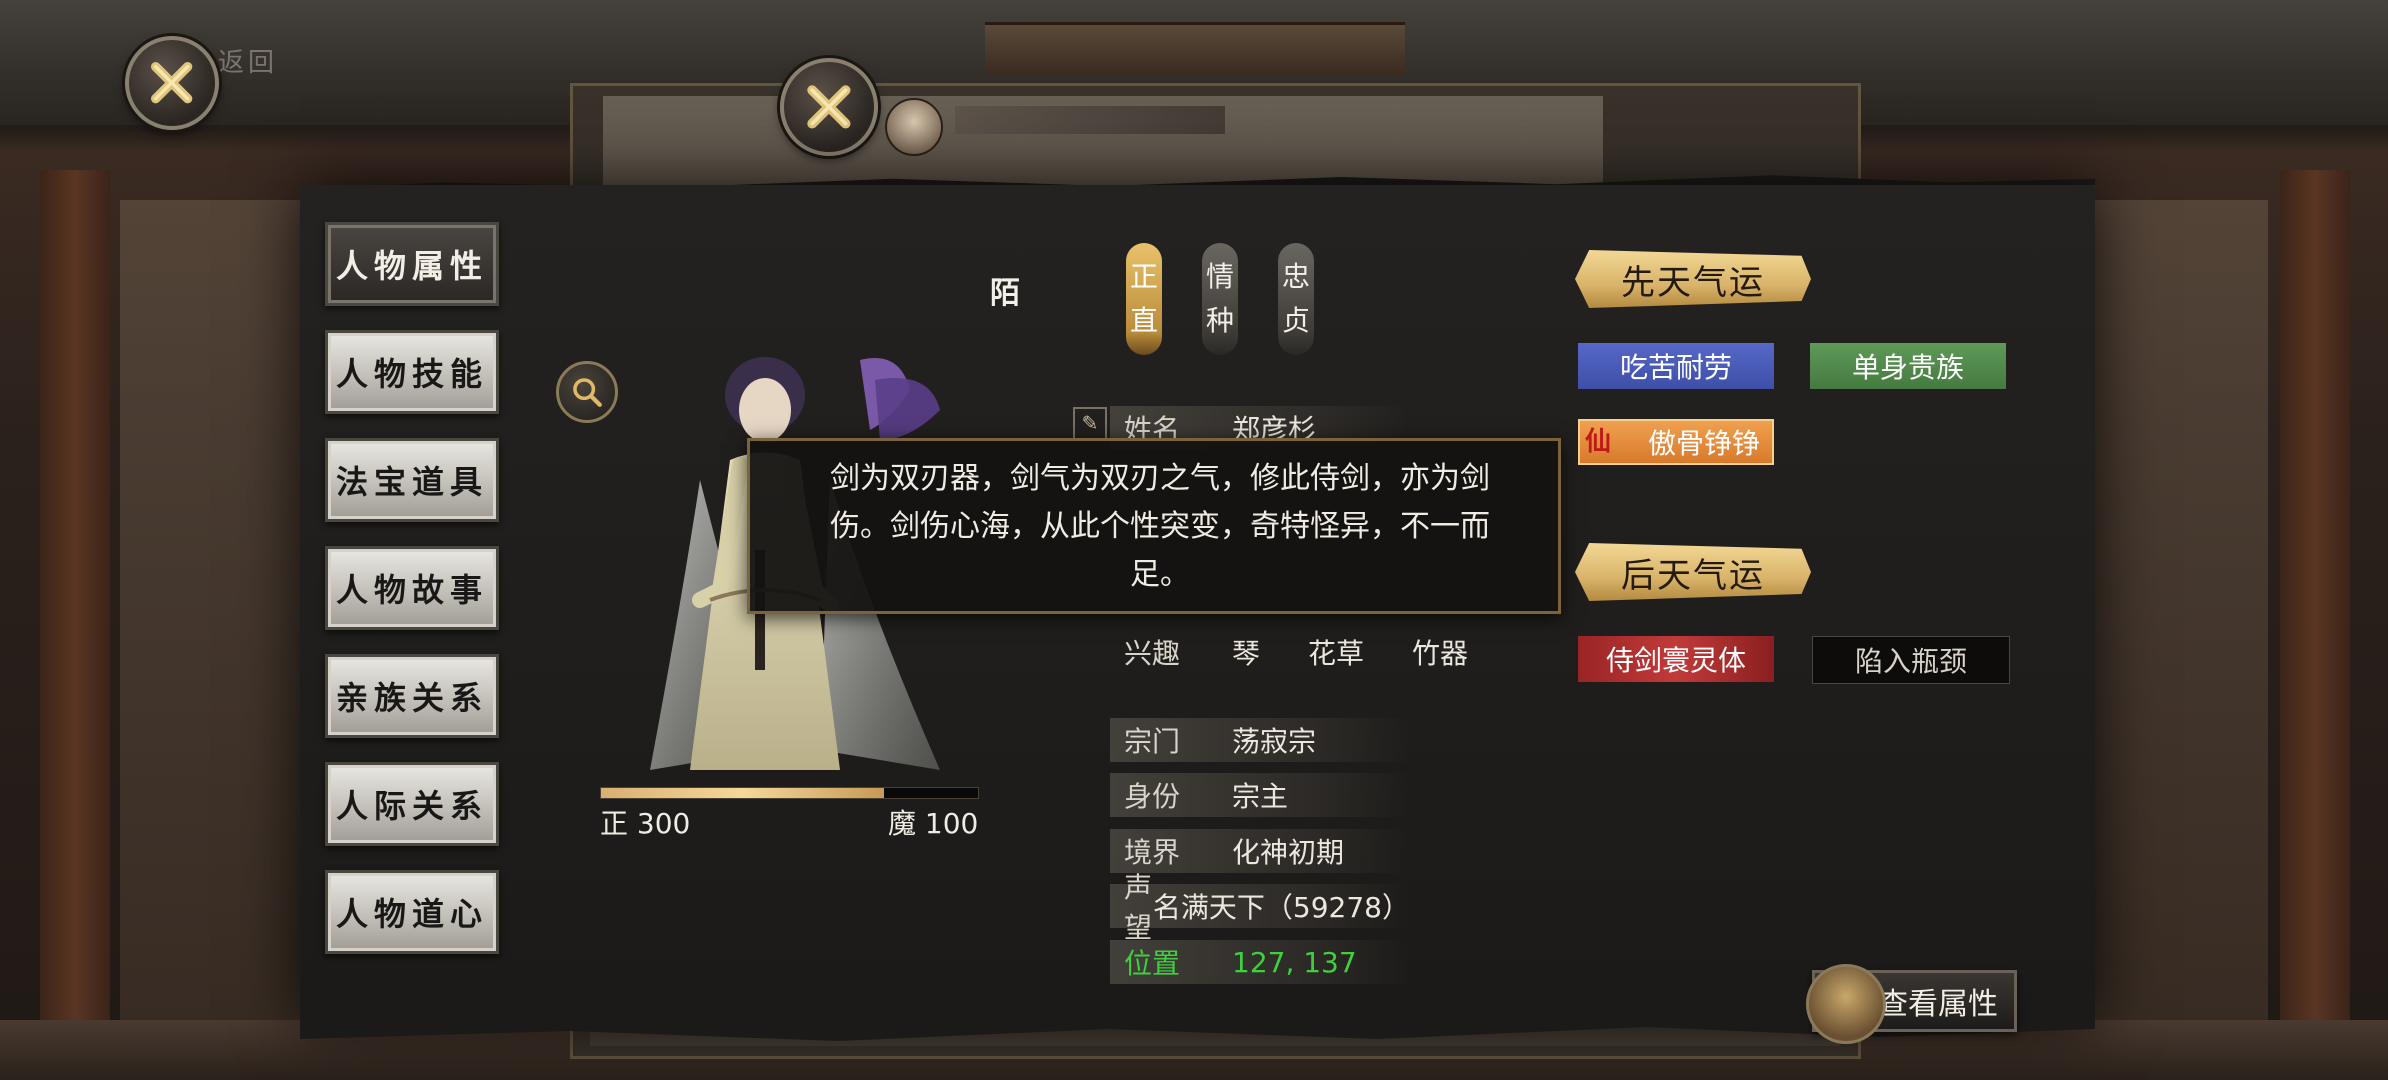 This screenshot has width=2388, height=1080. I want to click on hobby-item: 竹器, so click(1440, 653).